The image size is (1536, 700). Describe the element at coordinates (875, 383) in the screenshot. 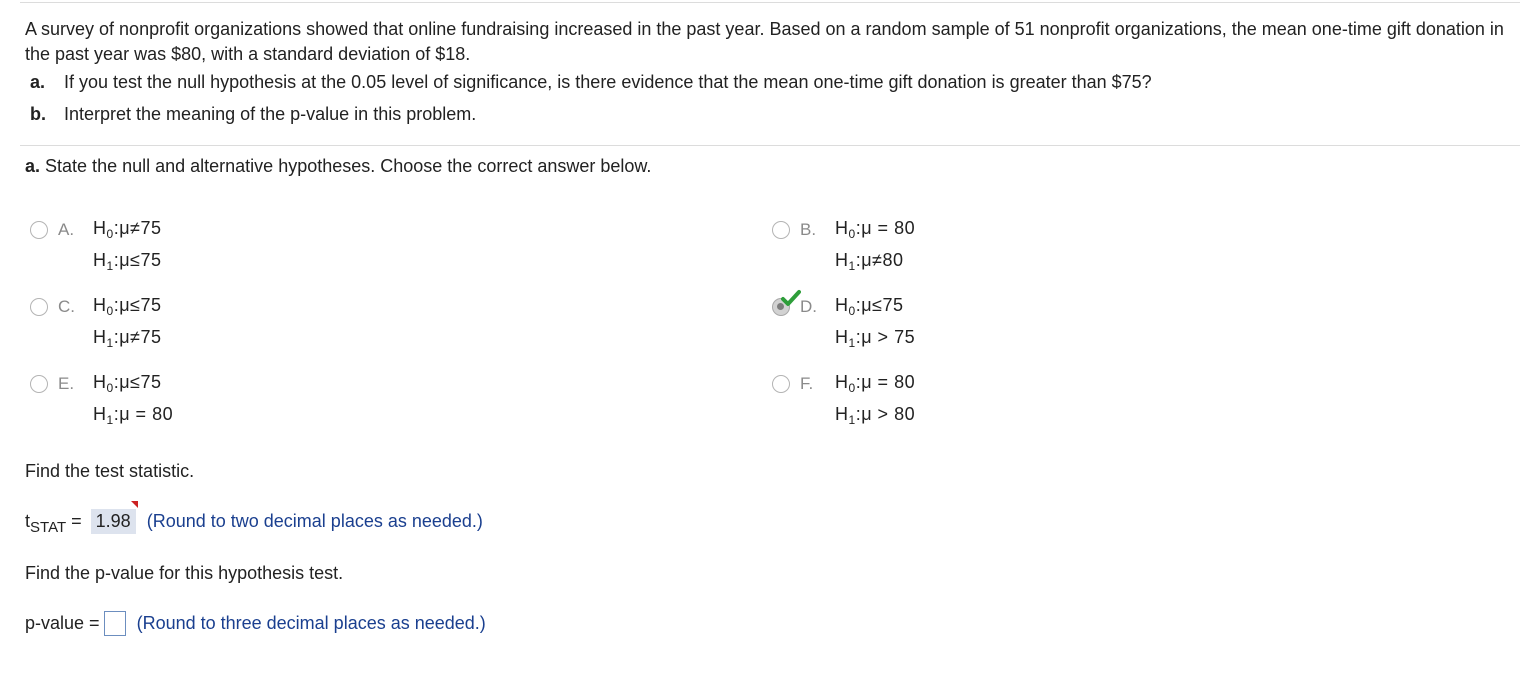

I see `option-f-h0: H0:μ = 80` at that location.